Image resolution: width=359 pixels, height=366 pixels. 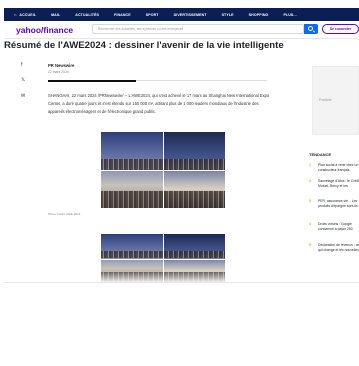 I want to click on nav-item-divertissement: DIVERTISSEMENT, so click(x=190, y=15).